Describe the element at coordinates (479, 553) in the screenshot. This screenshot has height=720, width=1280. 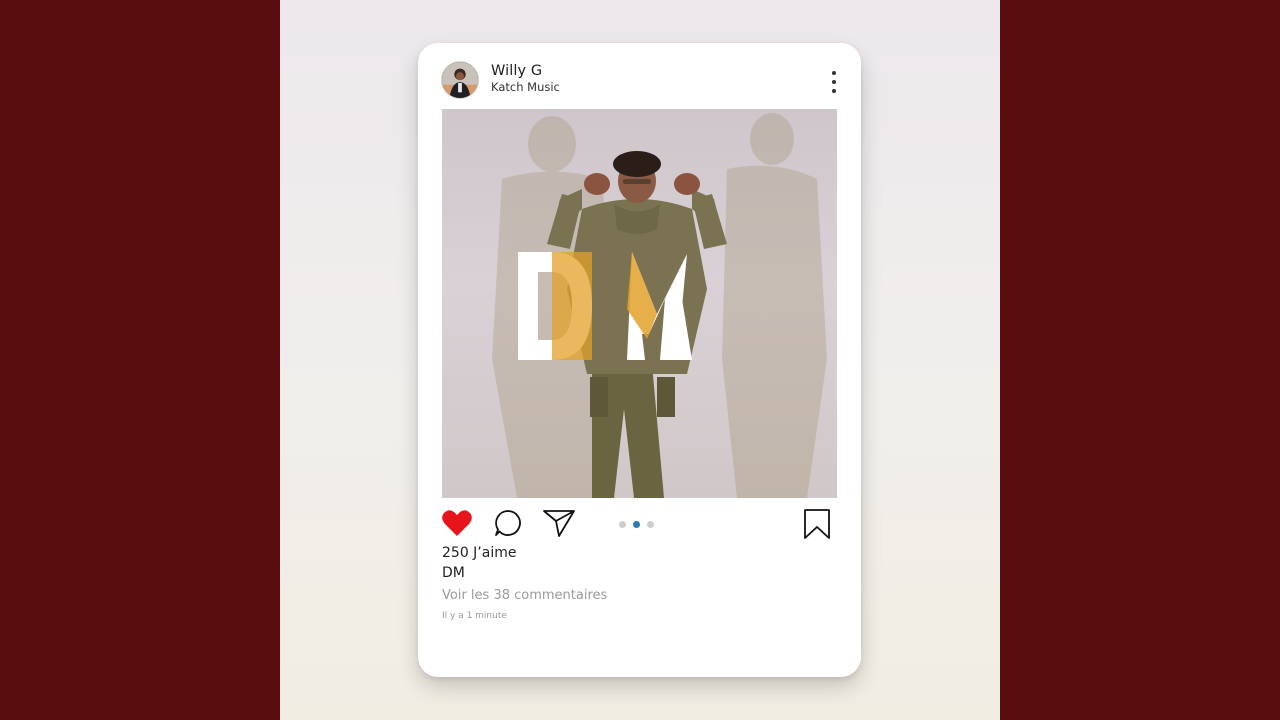
I see `likes-count: 250 J’aime` at that location.